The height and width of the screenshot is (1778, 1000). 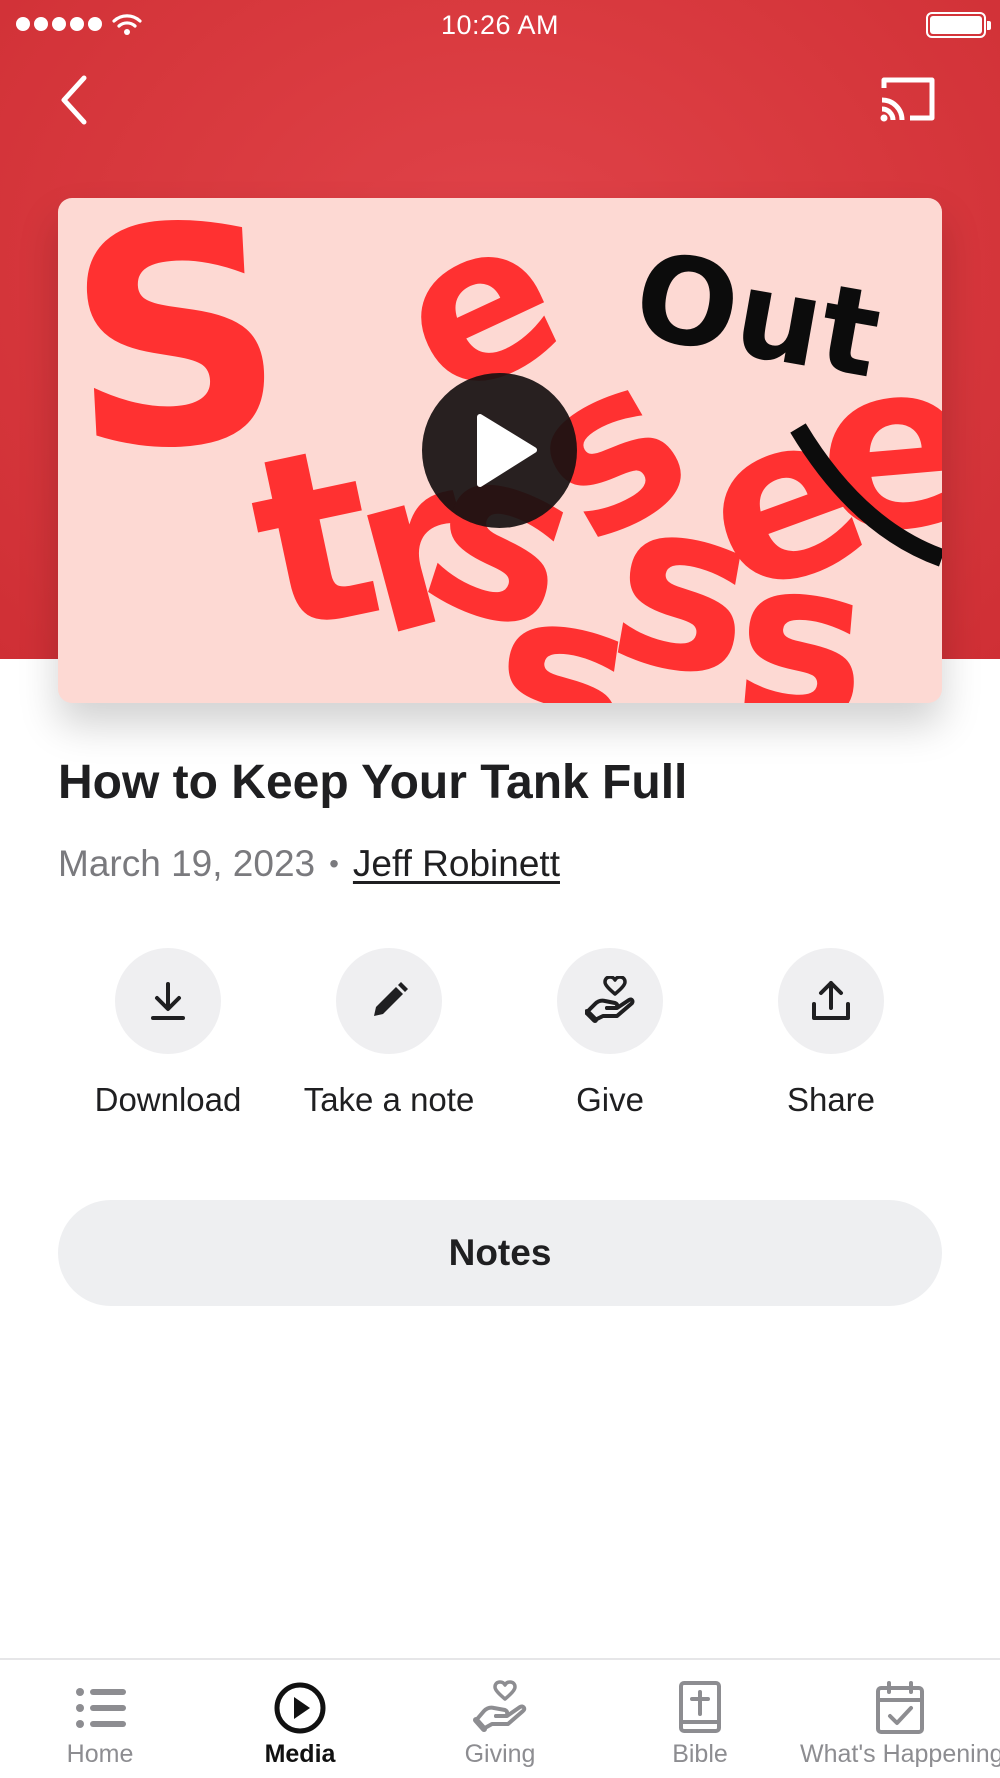 I want to click on back-button, so click(x=78, y=100).